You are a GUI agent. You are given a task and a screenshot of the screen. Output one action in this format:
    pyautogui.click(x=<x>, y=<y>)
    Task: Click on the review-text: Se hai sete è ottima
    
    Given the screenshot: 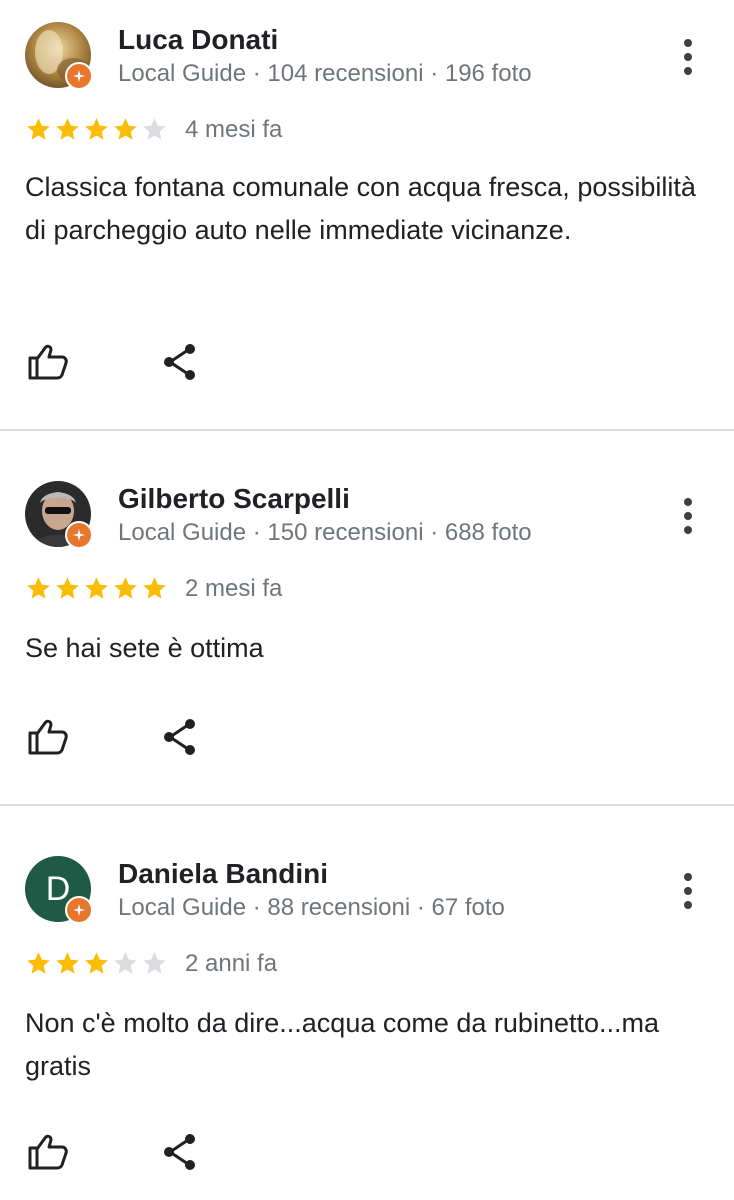 What is the action you would take?
    pyautogui.click(x=144, y=648)
    